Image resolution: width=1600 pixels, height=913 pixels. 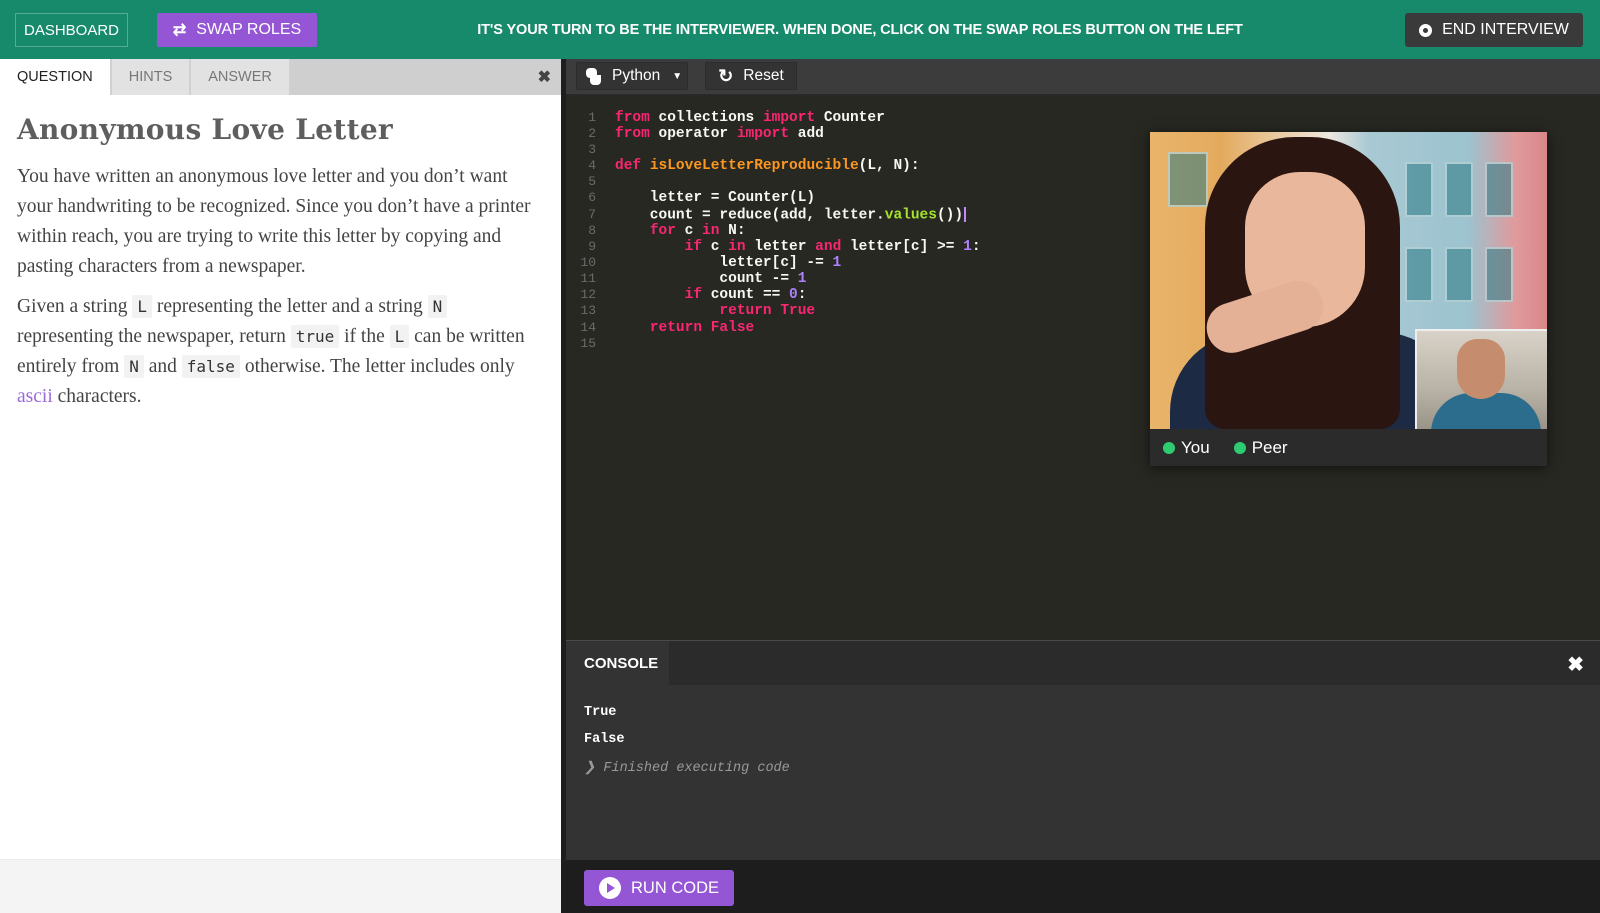 I want to click on code-line: 8 for c in N:, so click(x=773, y=231).